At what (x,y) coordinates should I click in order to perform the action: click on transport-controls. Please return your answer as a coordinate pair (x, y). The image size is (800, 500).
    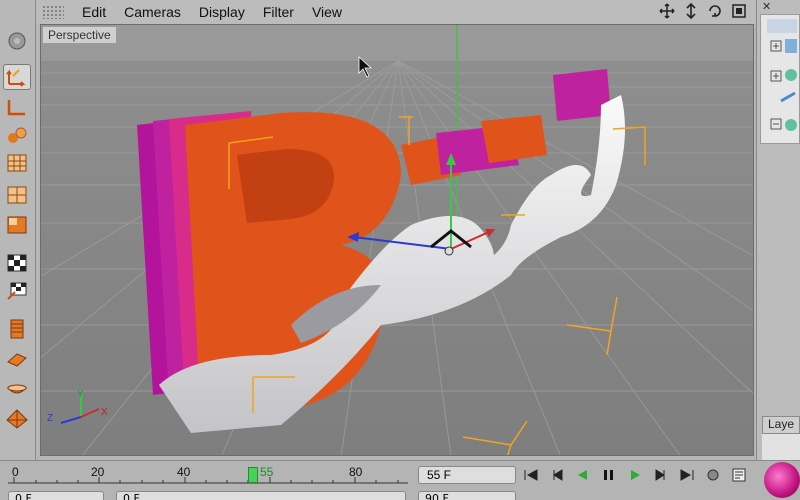
    Looking at the image, I should click on (635, 475).